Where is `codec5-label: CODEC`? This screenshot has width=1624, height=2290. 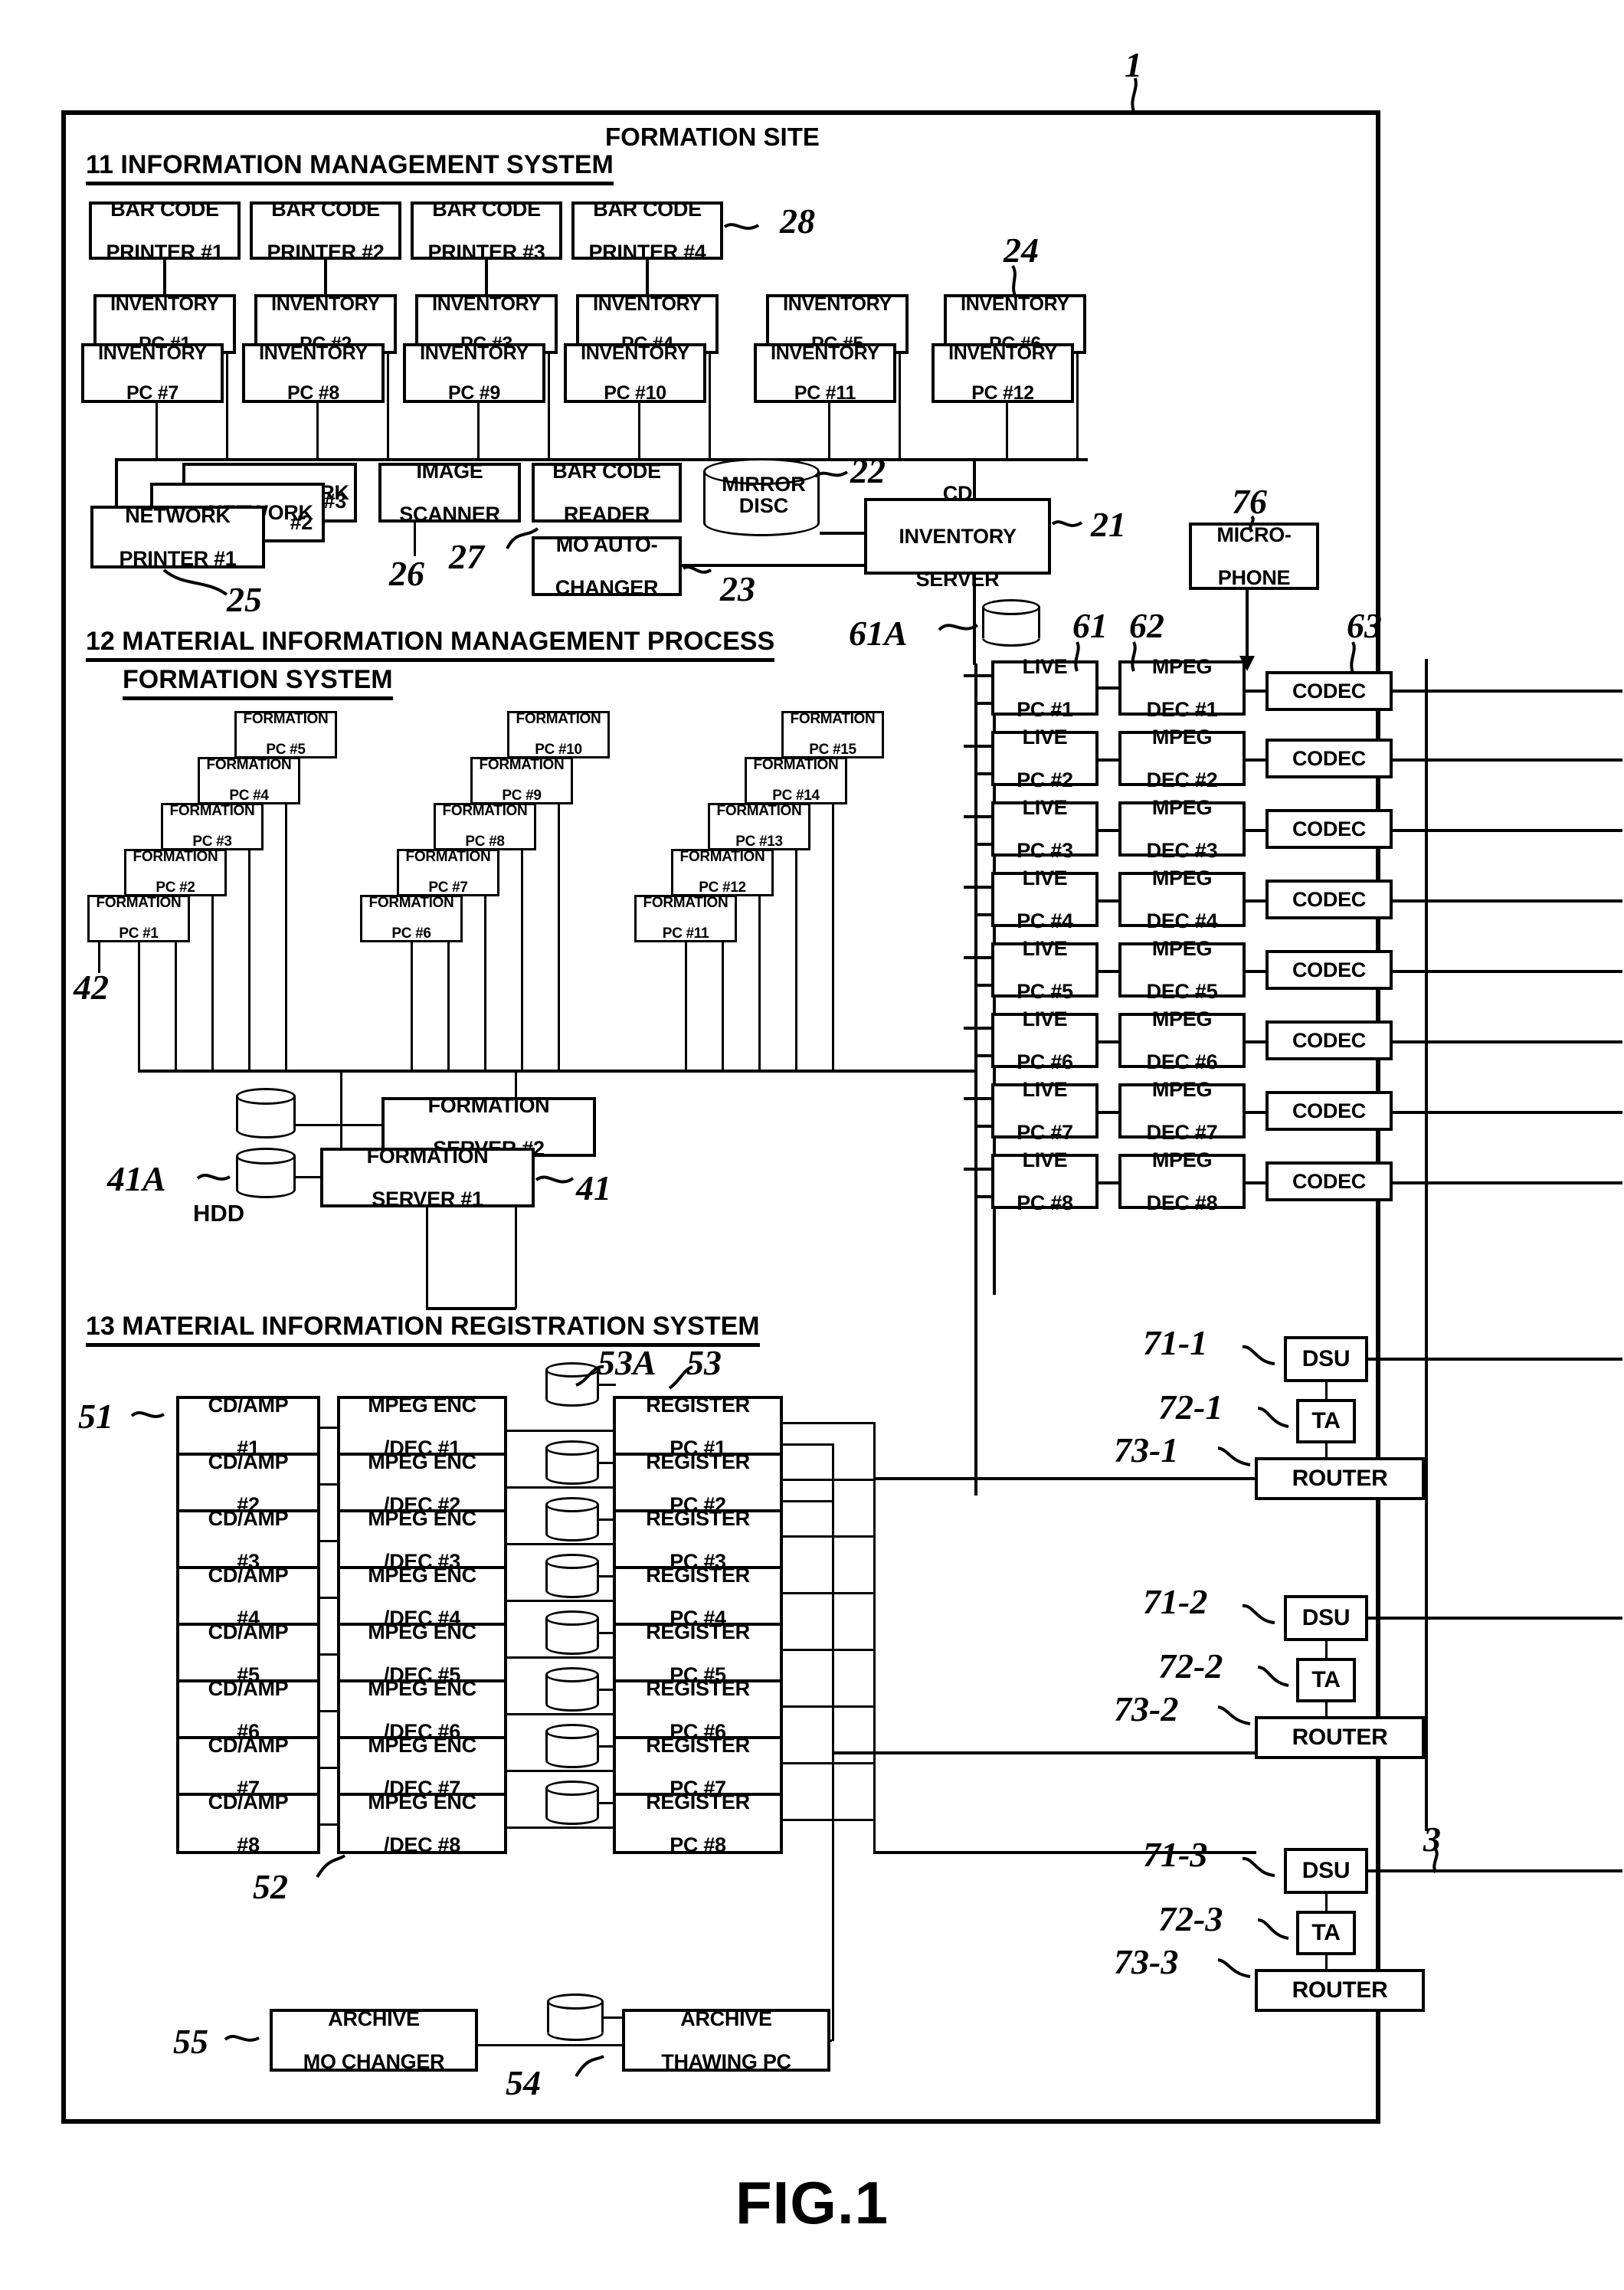
codec5-label: CODEC is located at coordinates (1329, 969).